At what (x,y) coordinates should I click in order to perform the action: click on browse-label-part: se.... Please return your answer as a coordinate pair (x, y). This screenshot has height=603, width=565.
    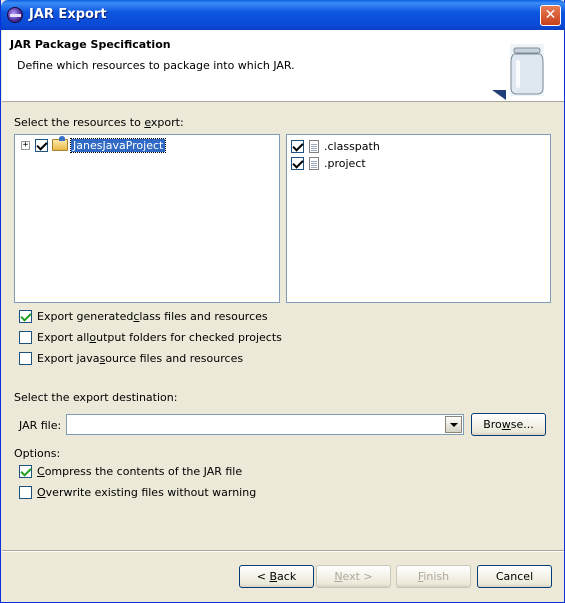
    Looking at the image, I should click on (522, 424).